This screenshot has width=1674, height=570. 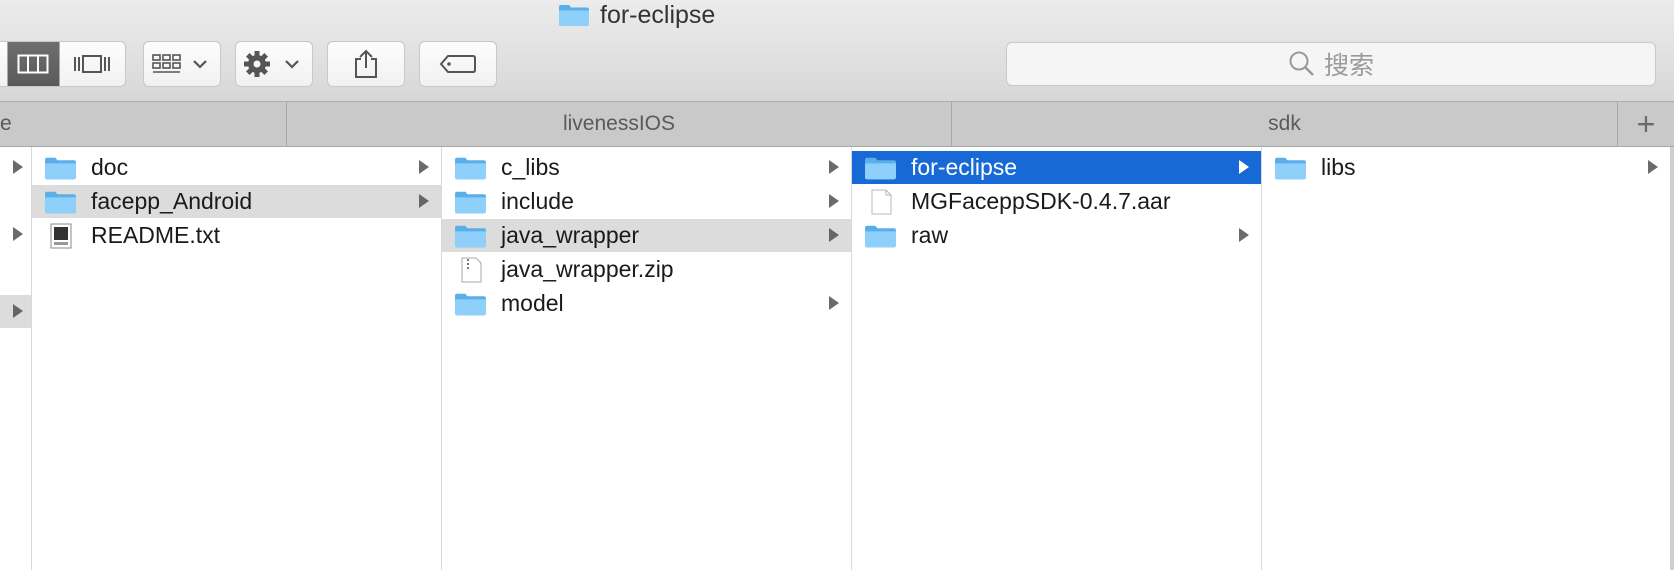 I want to click on list-view-button, so click(x=3, y=64).